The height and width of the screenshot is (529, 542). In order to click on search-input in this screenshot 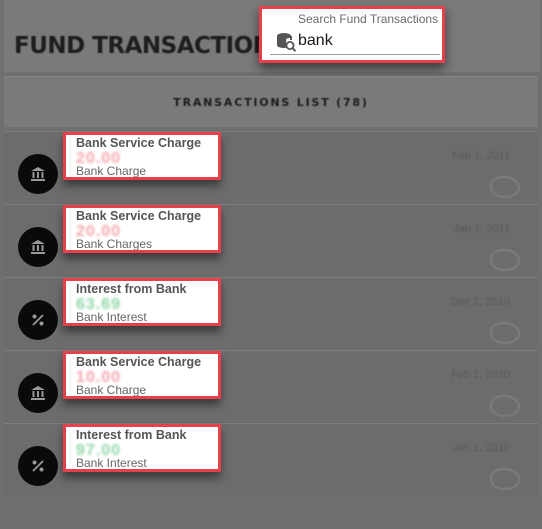, I will do `click(368, 41)`.